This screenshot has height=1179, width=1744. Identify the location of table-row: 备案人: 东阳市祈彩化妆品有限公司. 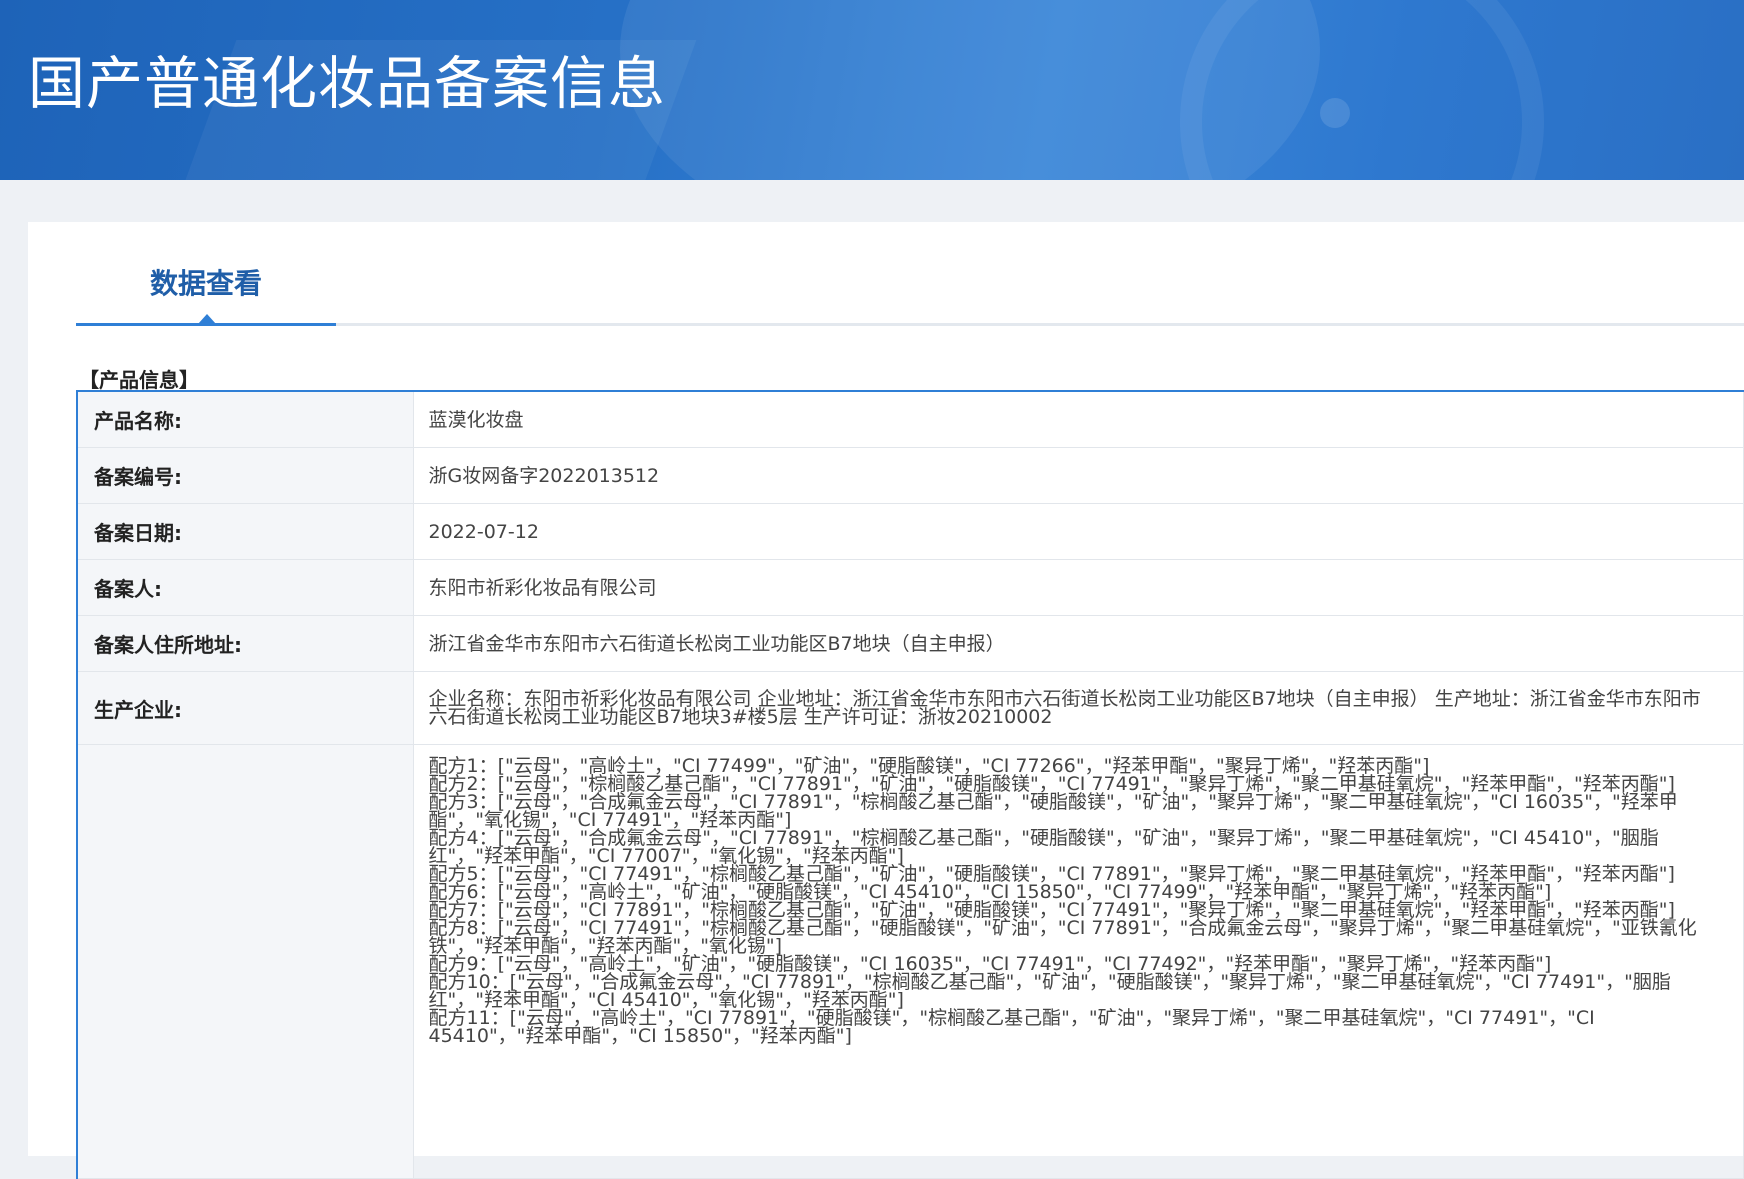
(910, 587).